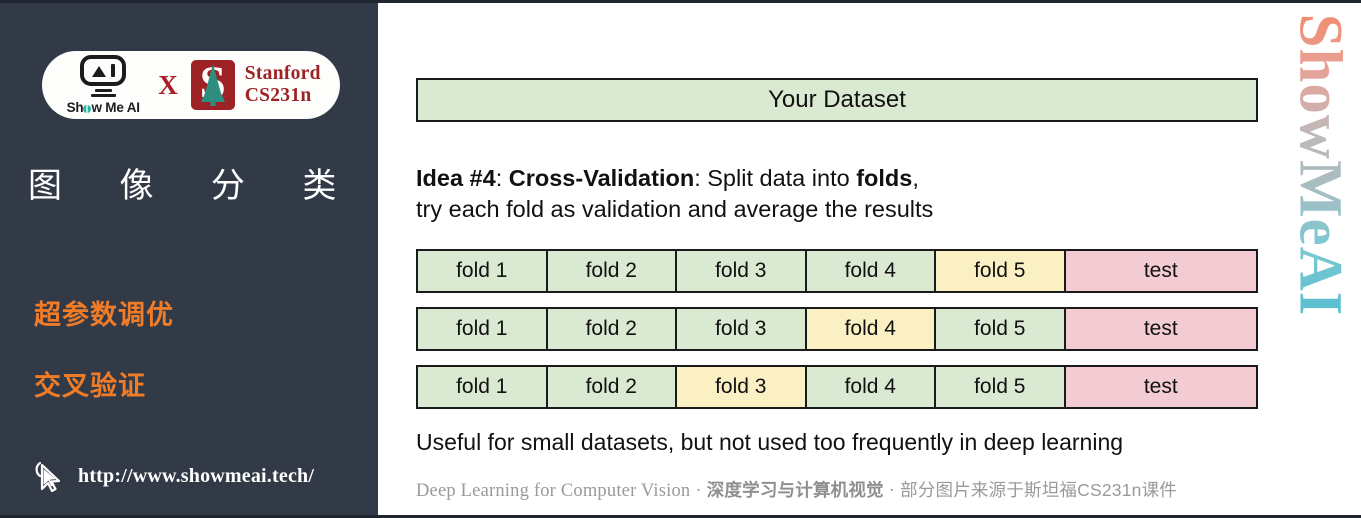  Describe the element at coordinates (115, 107) in the screenshot. I see `showmeai-wordmark-post: w Me AI` at that location.